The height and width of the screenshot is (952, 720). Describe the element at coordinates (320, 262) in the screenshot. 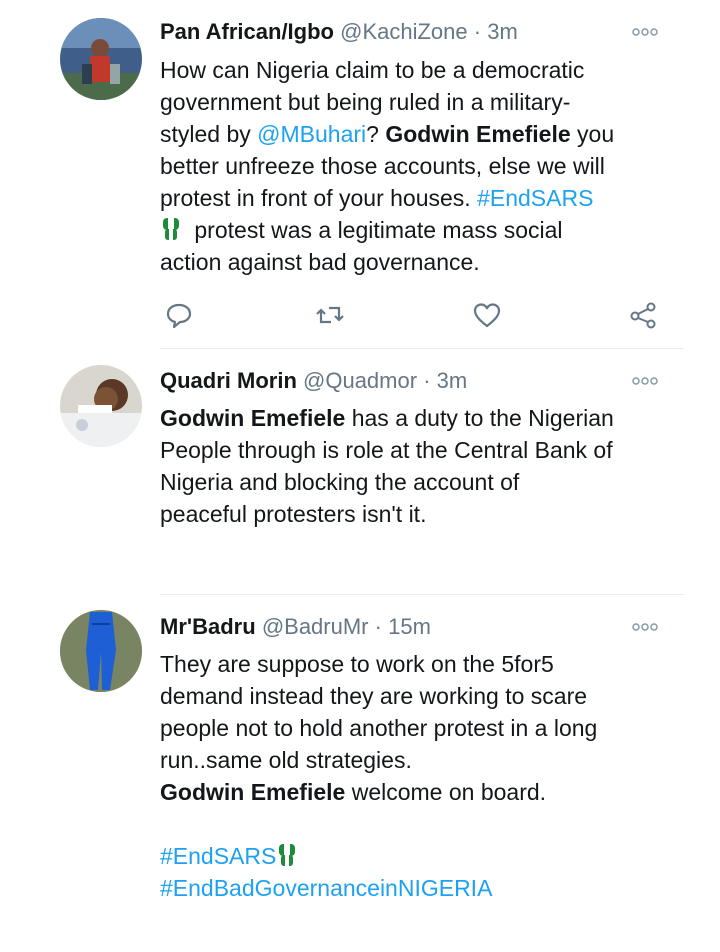

I see `tweet-text-segment: action against bad governance.` at that location.